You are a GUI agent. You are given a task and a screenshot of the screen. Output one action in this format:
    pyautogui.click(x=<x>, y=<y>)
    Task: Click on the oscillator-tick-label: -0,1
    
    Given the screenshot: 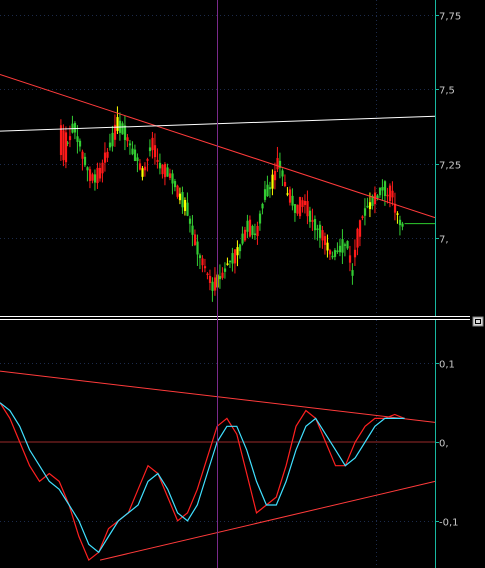 What is the action you would take?
    pyautogui.click(x=449, y=523)
    